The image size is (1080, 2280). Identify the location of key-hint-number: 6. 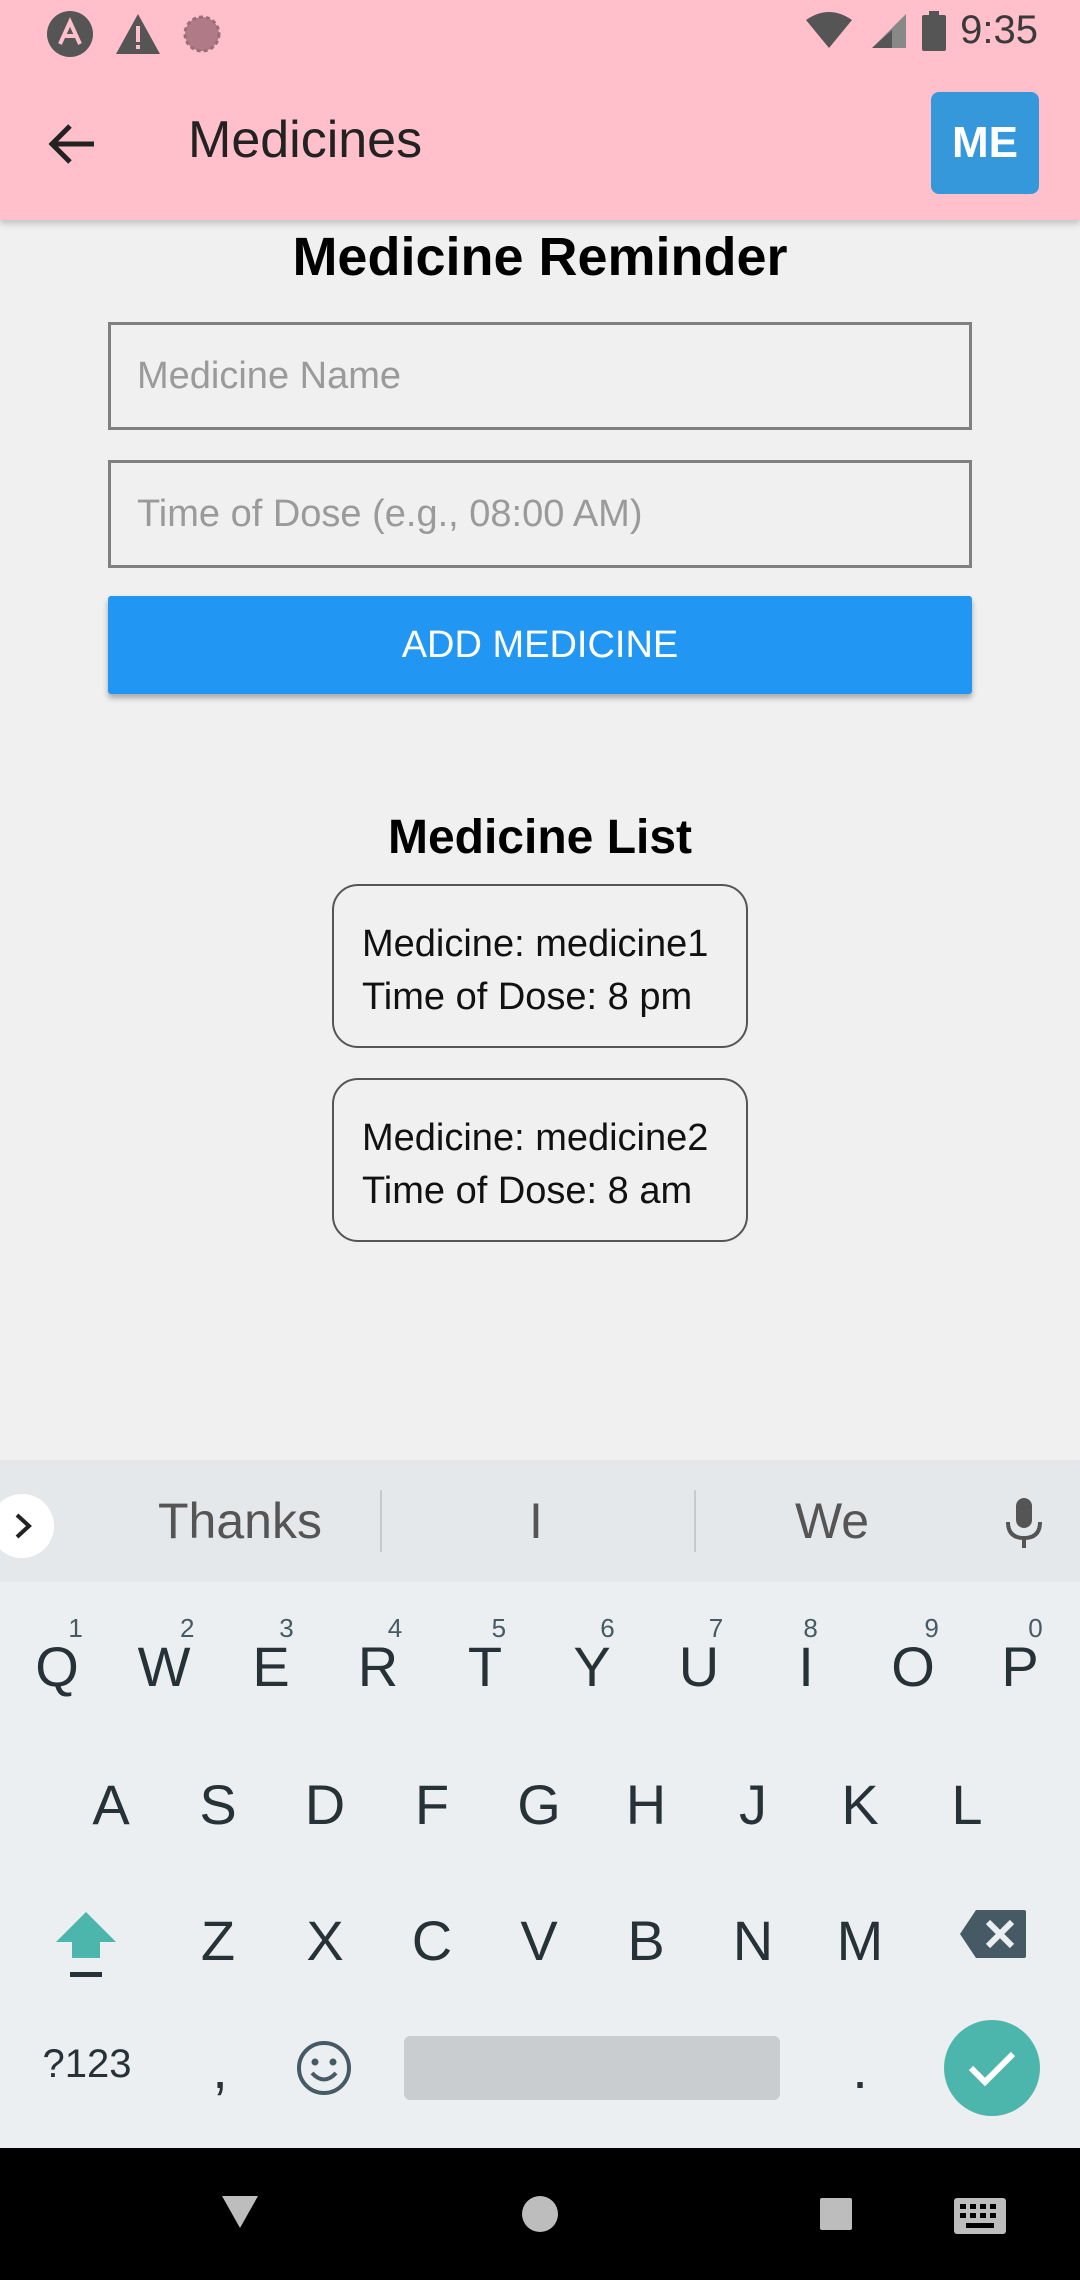
(607, 1628).